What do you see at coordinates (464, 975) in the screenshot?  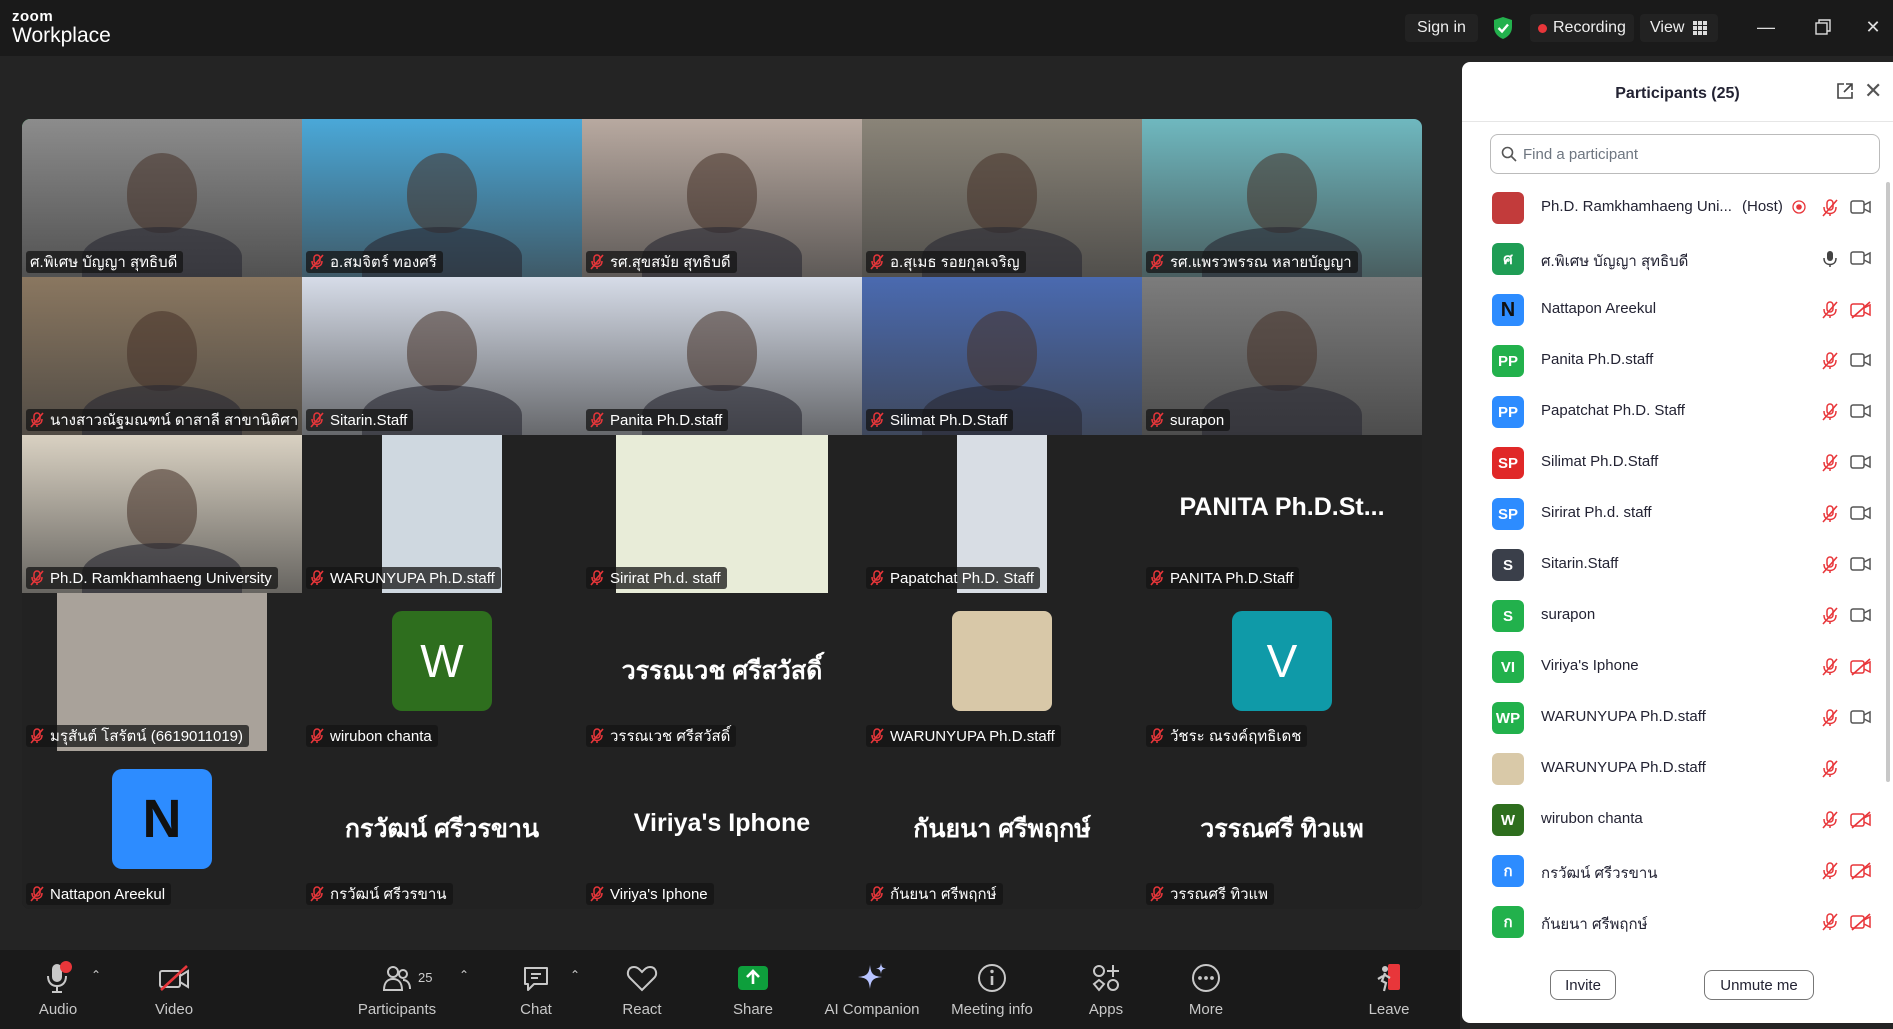 I see `participants-options-chevron-icon: ⌃` at bounding box center [464, 975].